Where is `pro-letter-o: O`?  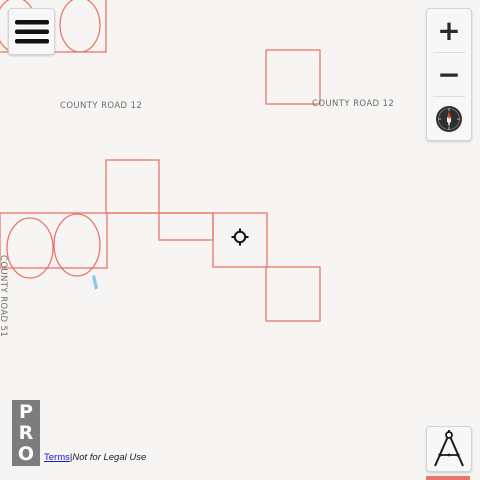 pro-letter-o: O is located at coordinates (26, 453).